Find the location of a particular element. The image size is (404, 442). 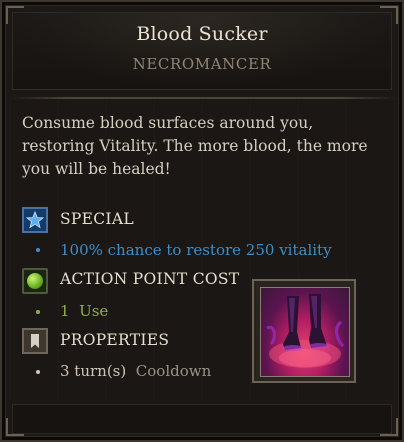

cooldown-value: 3 turn(s) is located at coordinates (93, 371).